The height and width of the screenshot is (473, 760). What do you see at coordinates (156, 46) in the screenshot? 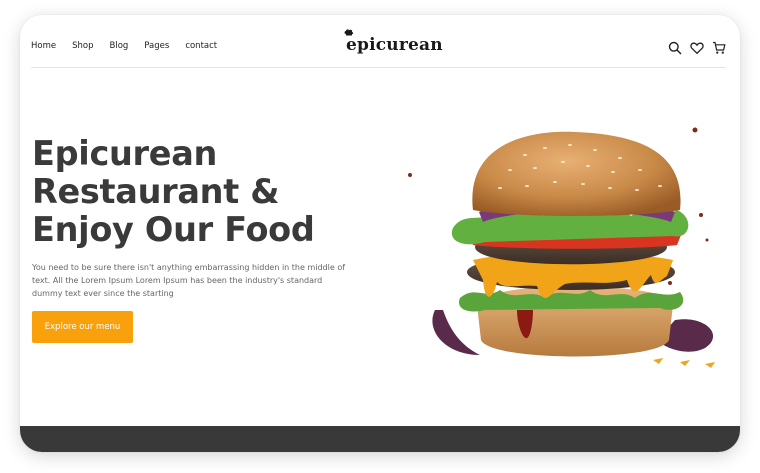
I see `nav-pages: Pages` at bounding box center [156, 46].